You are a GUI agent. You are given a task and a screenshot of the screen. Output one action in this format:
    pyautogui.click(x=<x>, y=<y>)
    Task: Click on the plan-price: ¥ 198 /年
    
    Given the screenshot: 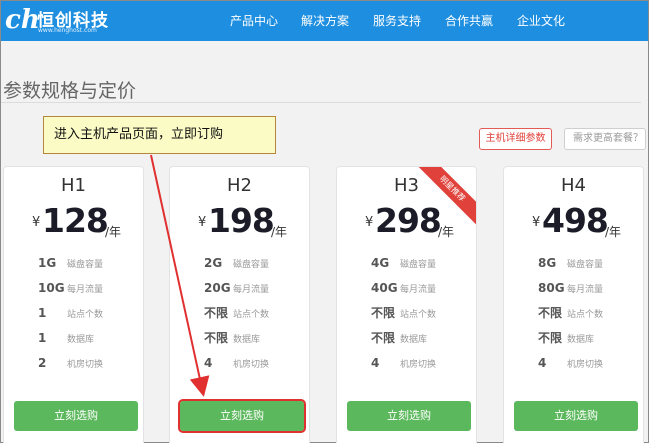 What is the action you would take?
    pyautogui.click(x=239, y=221)
    